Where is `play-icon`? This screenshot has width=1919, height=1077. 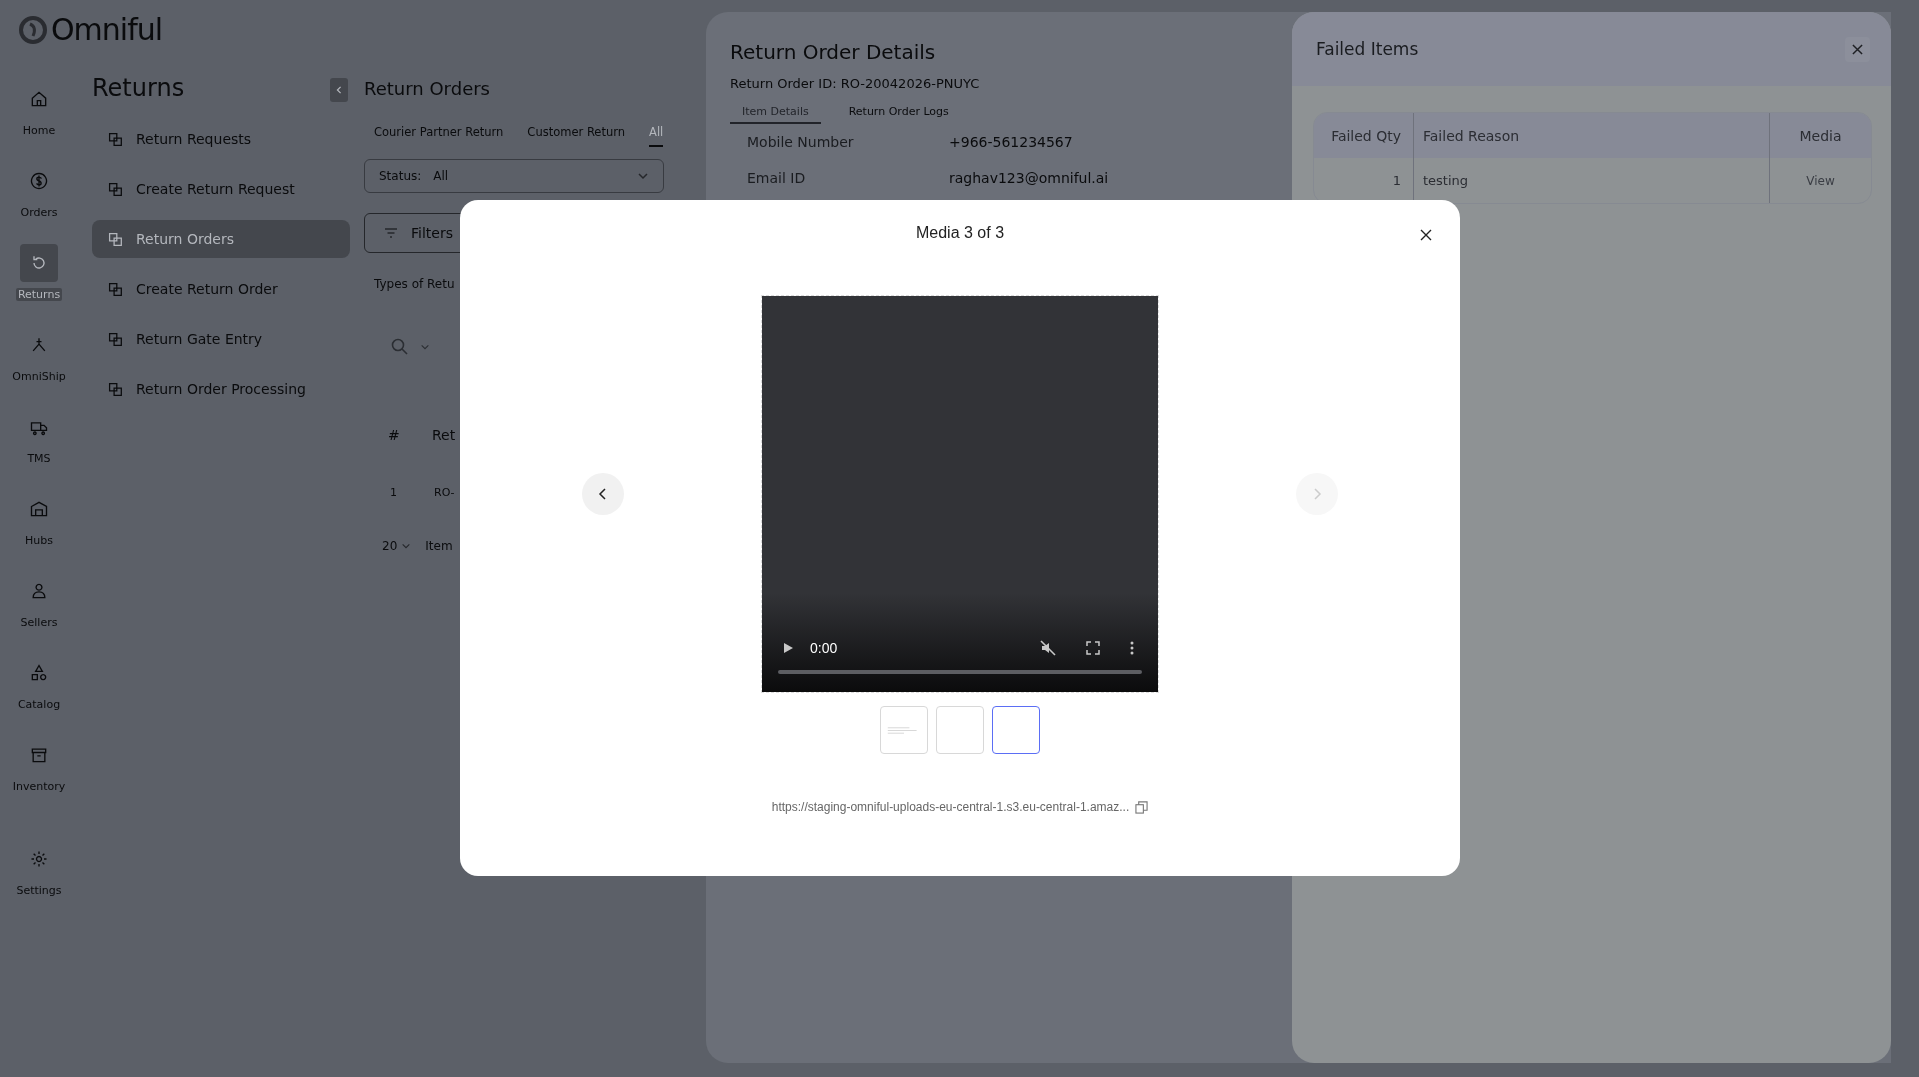
play-icon is located at coordinates (788, 648).